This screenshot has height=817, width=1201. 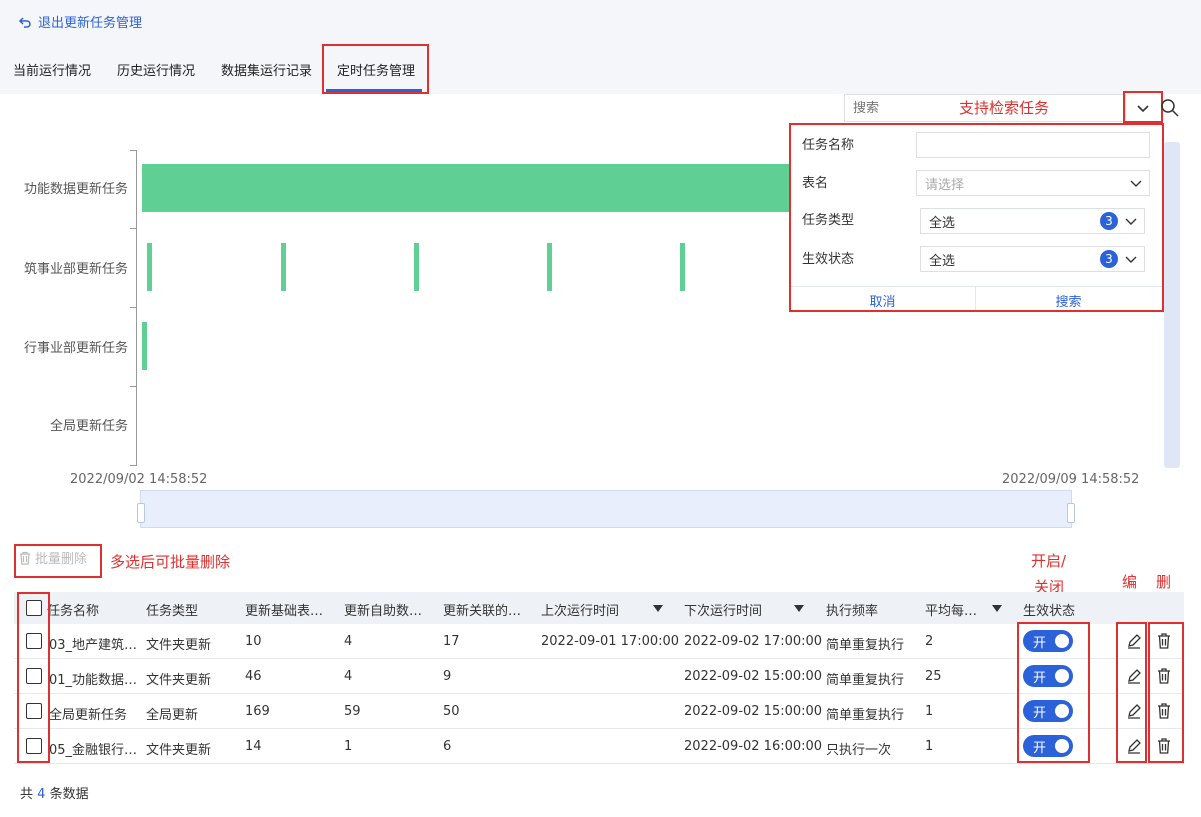 What do you see at coordinates (41, 794) in the screenshot?
I see `footer-count: 4` at bounding box center [41, 794].